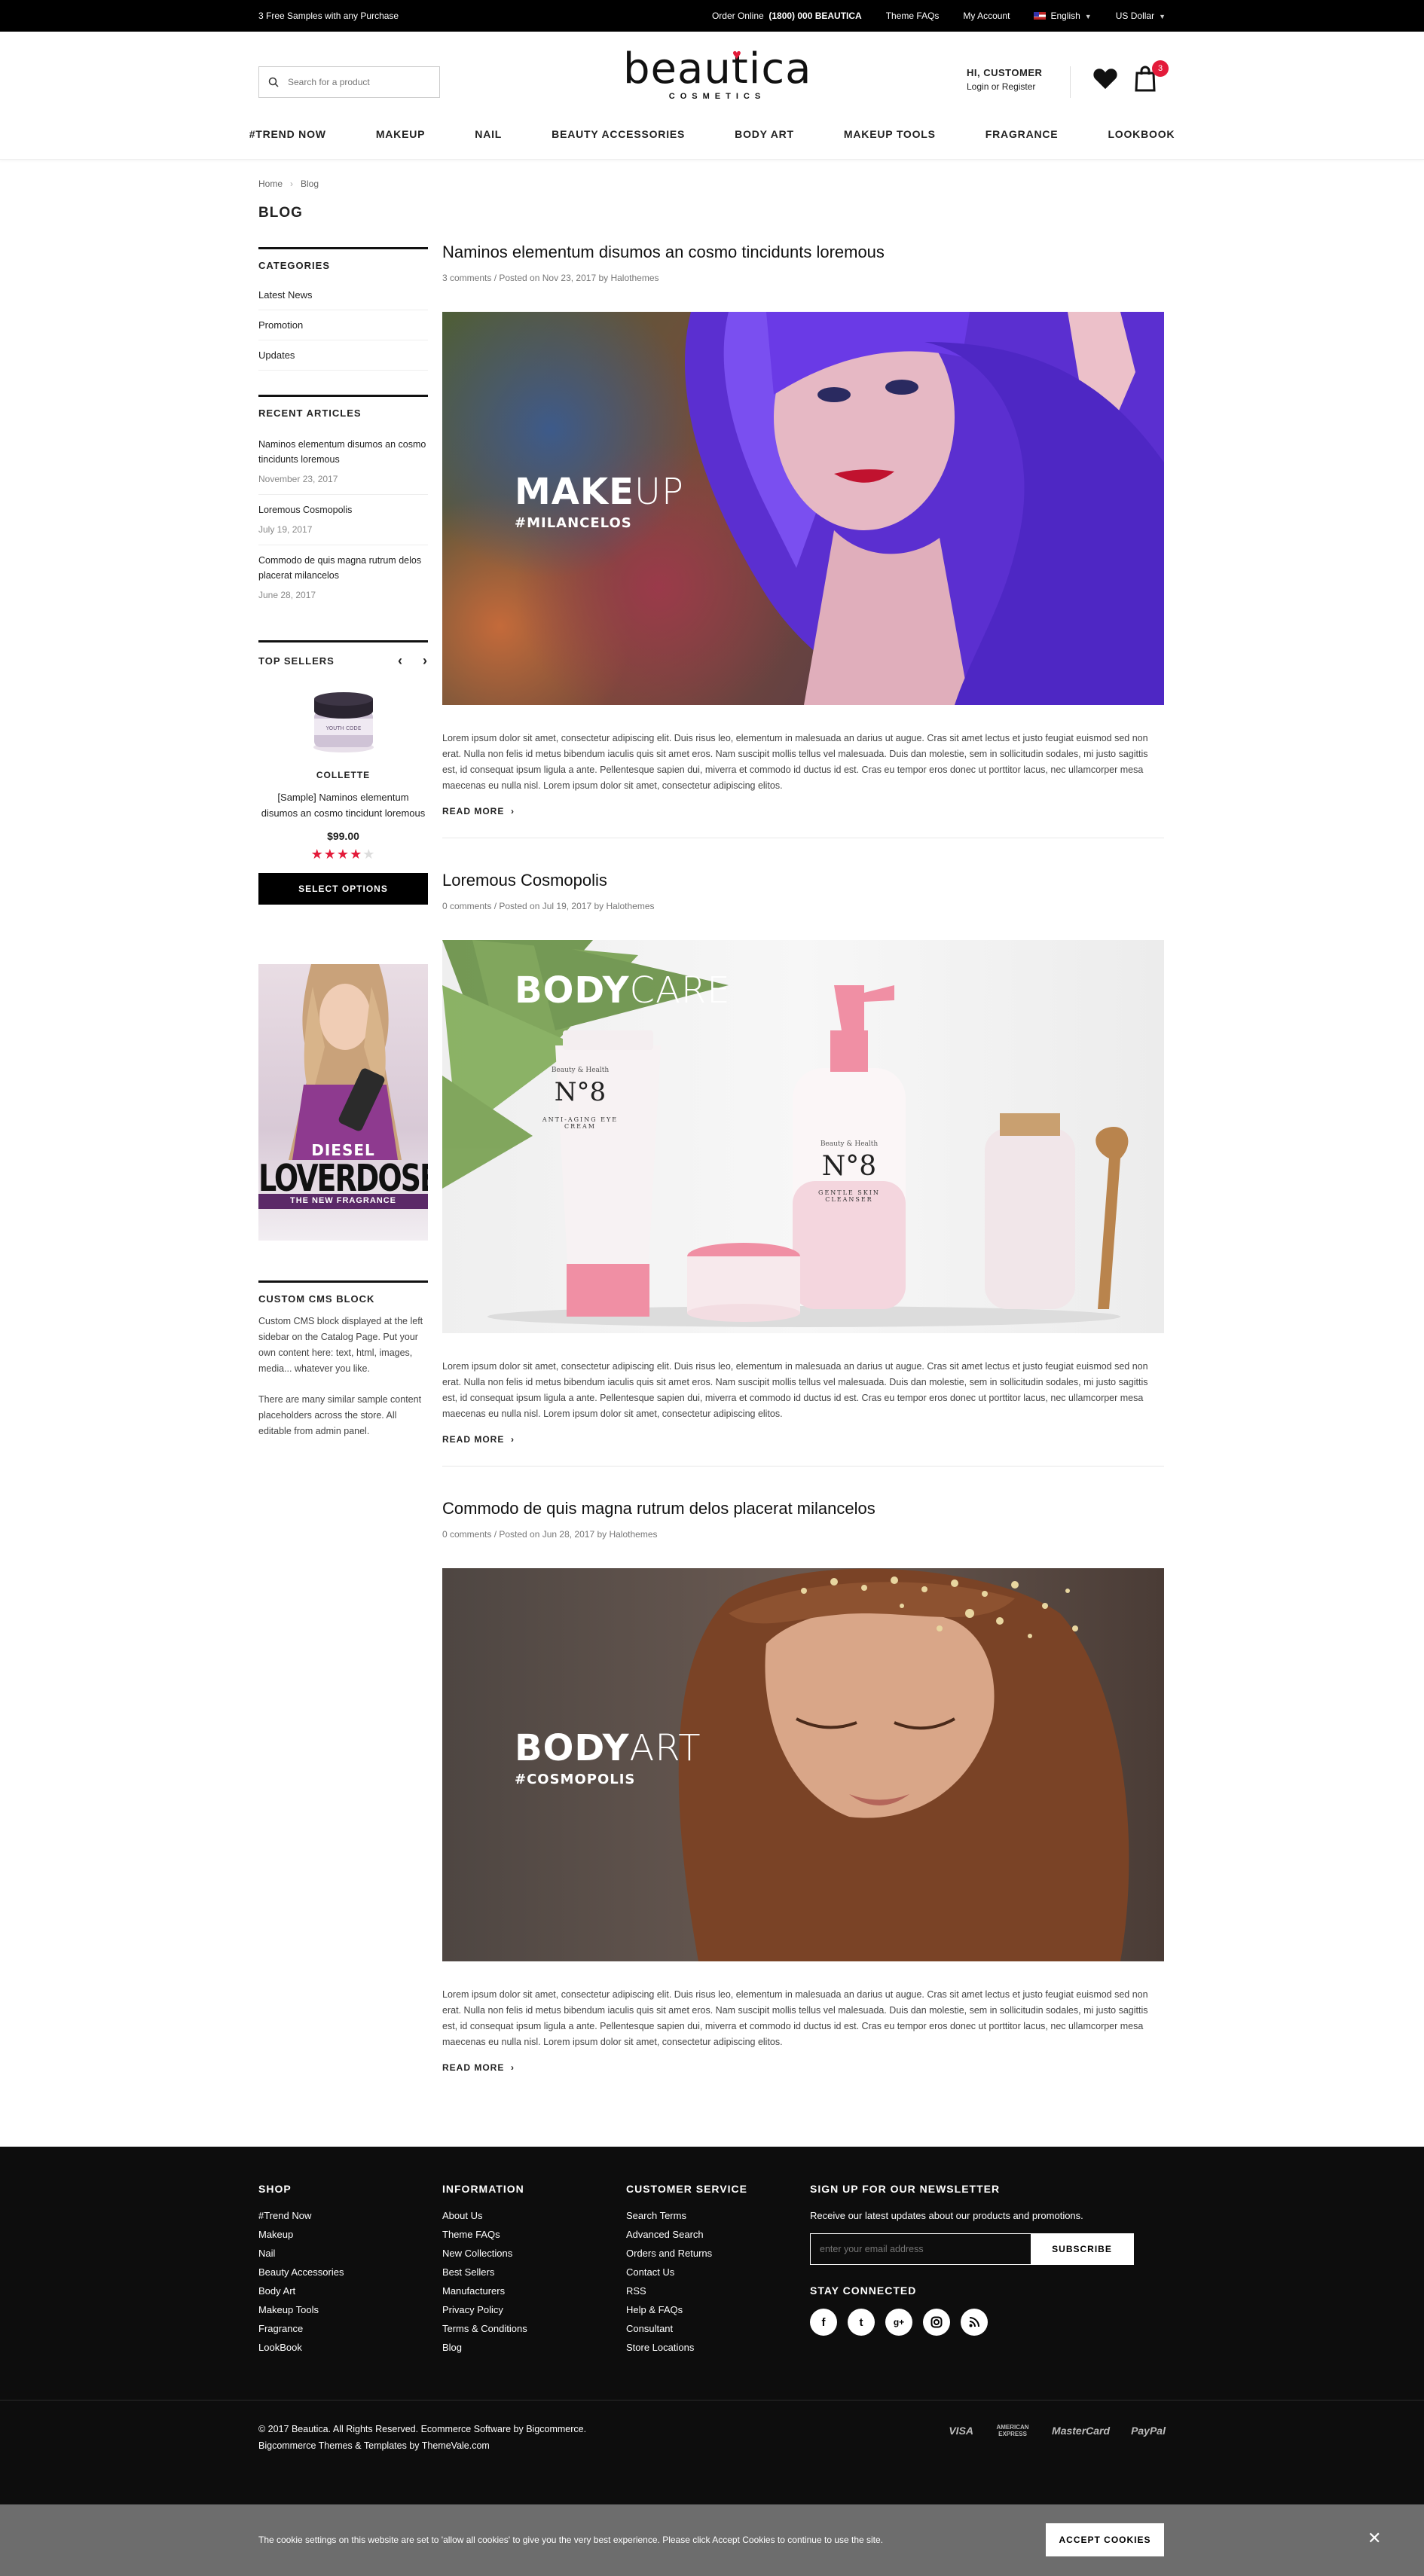  What do you see at coordinates (815, 16) in the screenshot?
I see `order-phone: (1800) 000 BEAUTICA` at bounding box center [815, 16].